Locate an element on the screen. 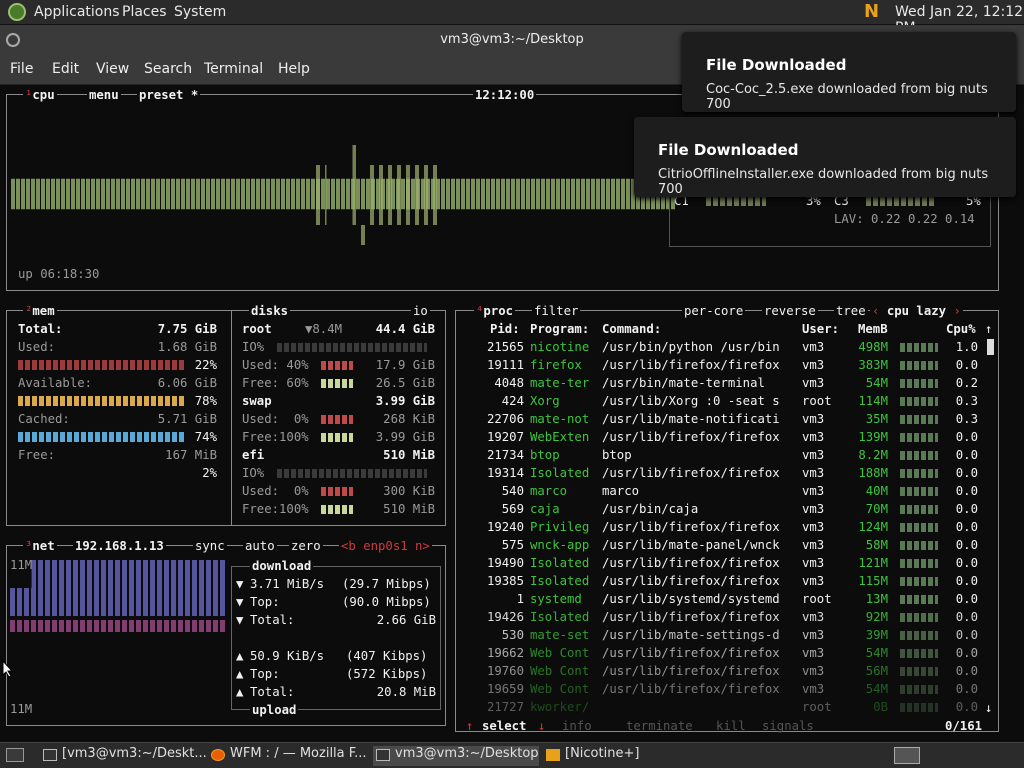 This screenshot has width=1024, height=768. menu-edit: Edit is located at coordinates (65, 69).